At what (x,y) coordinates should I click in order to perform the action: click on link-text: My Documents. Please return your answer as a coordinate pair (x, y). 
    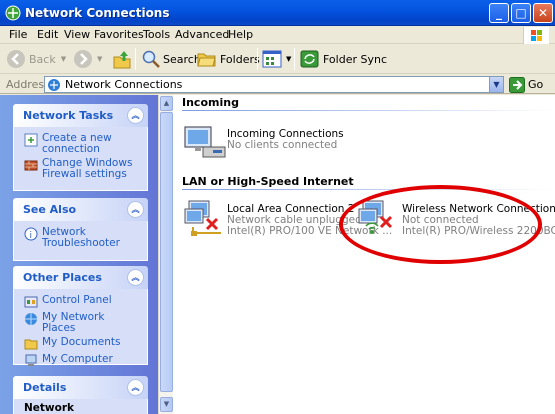
    Looking at the image, I should click on (81, 342).